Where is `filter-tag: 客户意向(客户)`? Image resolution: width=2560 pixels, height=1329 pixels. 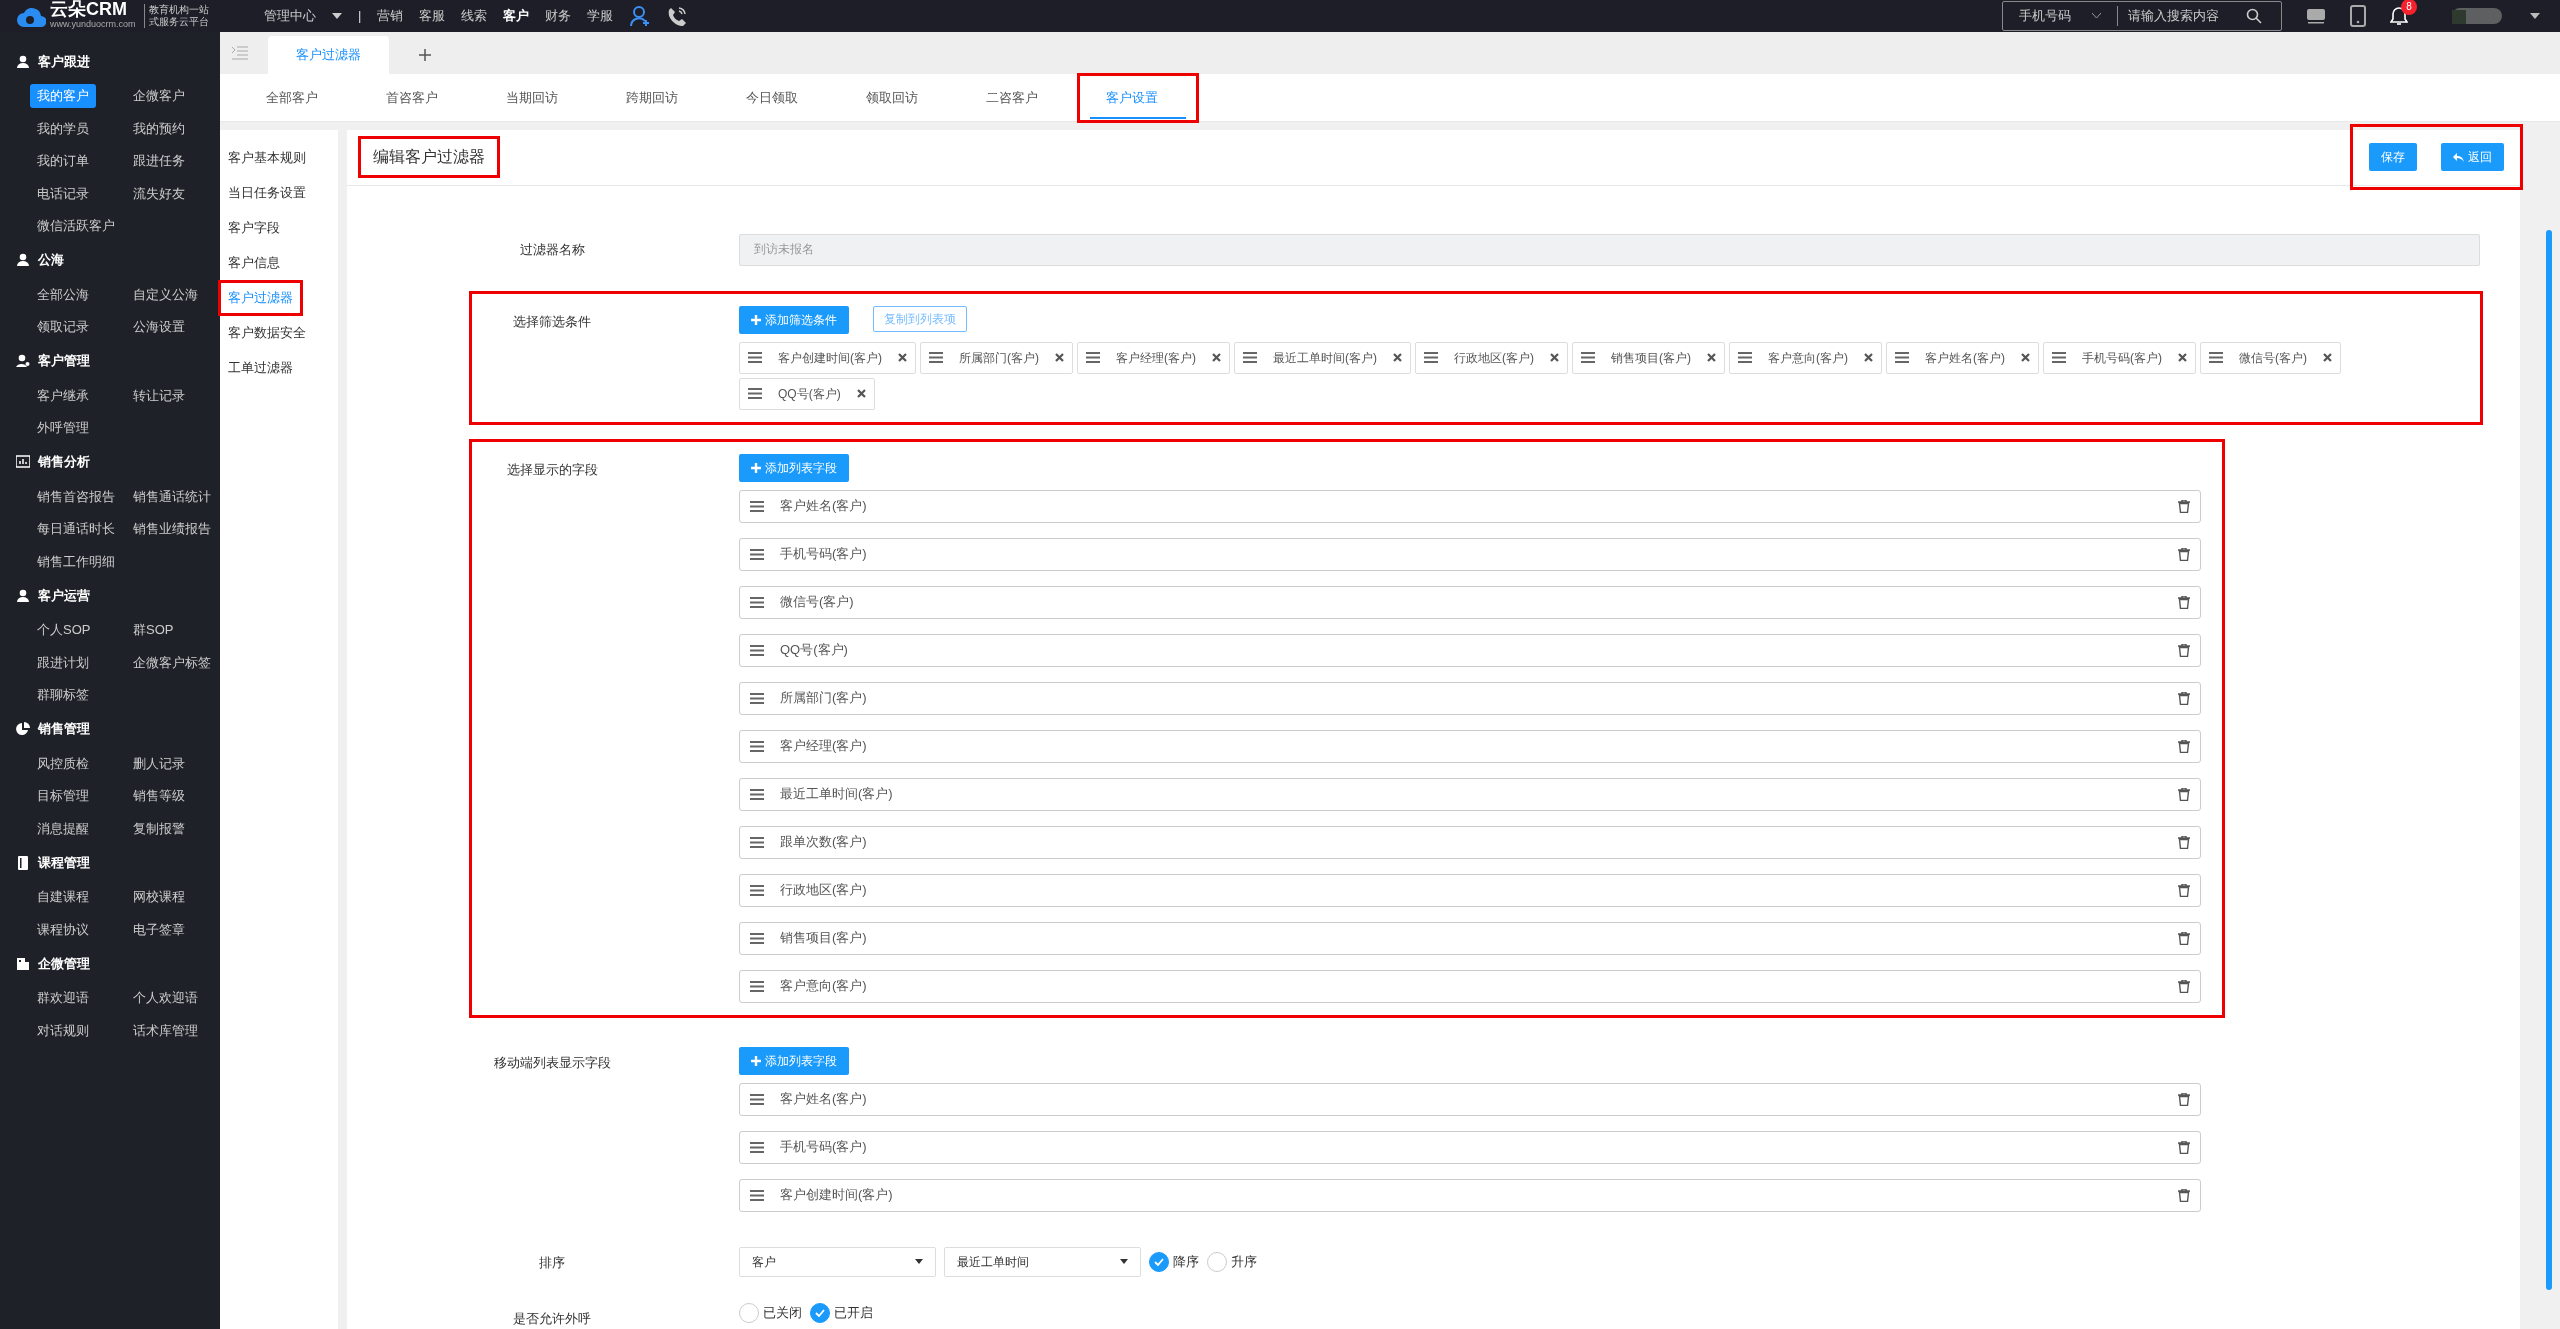
filter-tag: 客户意向(客户) is located at coordinates (1805, 357).